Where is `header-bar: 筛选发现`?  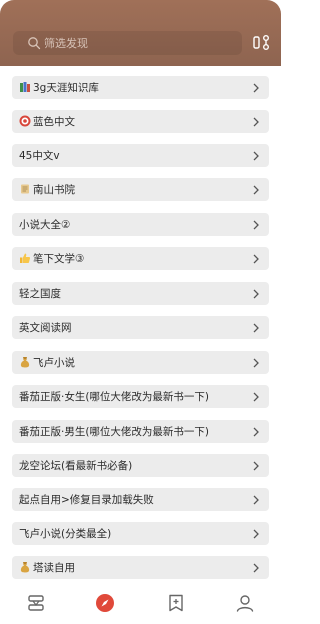
header-bar: 筛选发现 is located at coordinates (140, 33).